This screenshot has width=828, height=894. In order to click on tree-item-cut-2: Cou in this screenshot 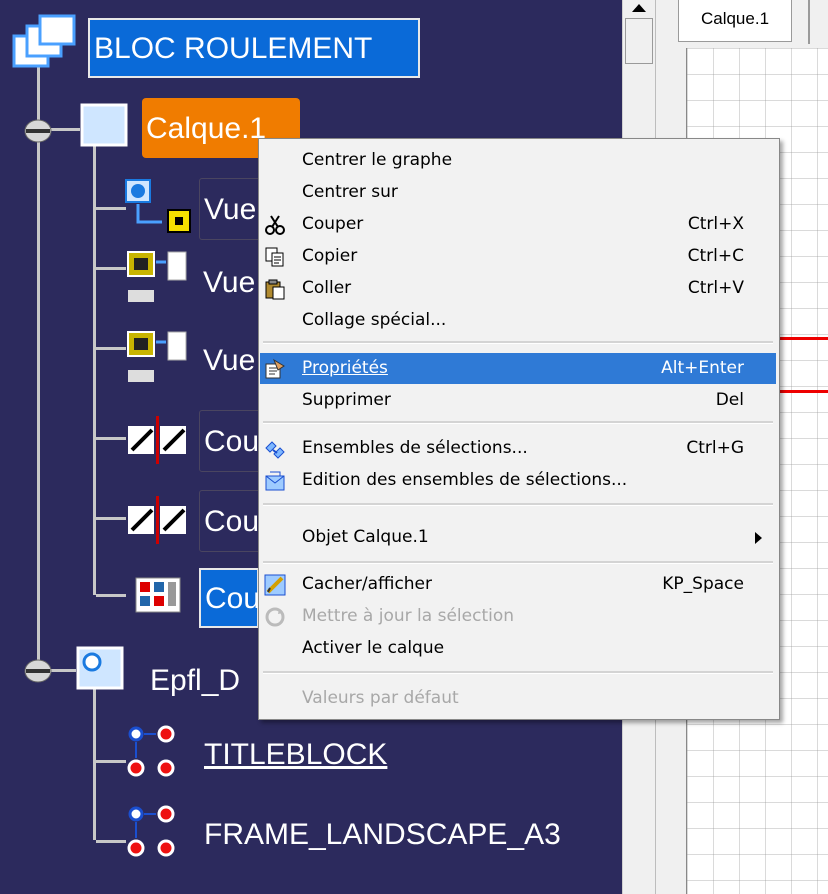, I will do `click(230, 521)`.